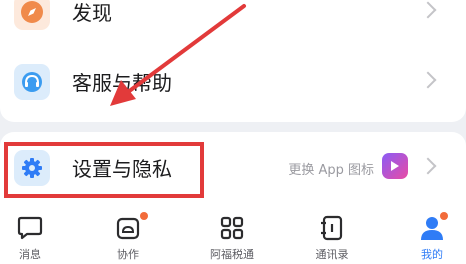 Image resolution: width=466 pixels, height=264 pixels. What do you see at coordinates (429, 234) in the screenshot?
I see `tab-me: 我的` at bounding box center [429, 234].